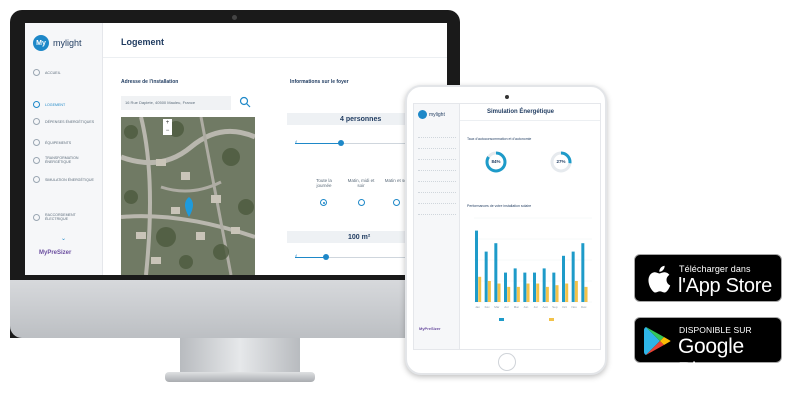 This screenshot has width=786, height=410. What do you see at coordinates (477, 307) in the screenshot?
I see `x-tick-label: Jan` at bounding box center [477, 307].